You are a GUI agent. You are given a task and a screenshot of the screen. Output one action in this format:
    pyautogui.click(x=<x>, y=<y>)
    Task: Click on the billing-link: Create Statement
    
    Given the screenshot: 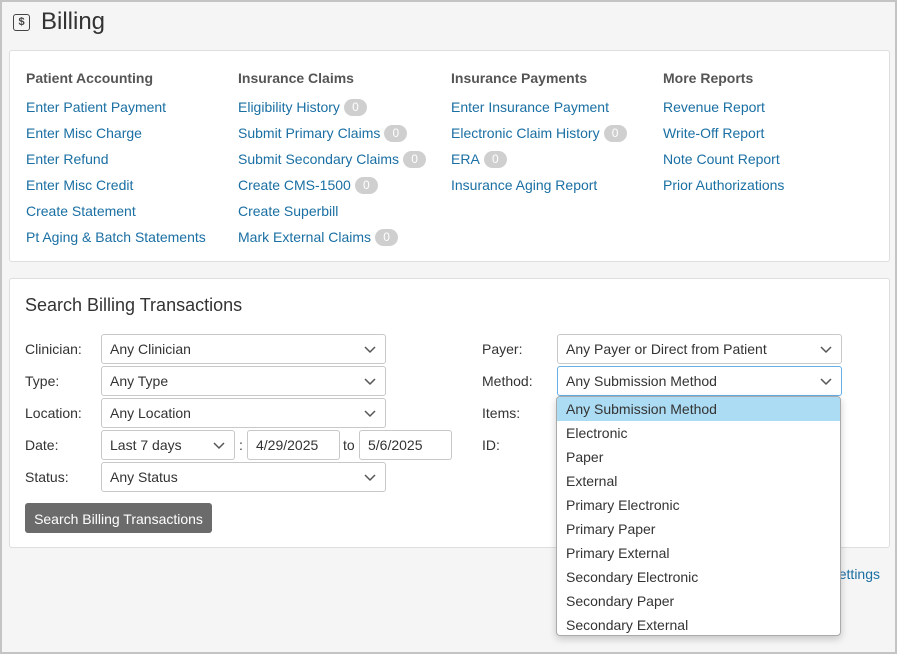 What is the action you would take?
    pyautogui.click(x=81, y=211)
    